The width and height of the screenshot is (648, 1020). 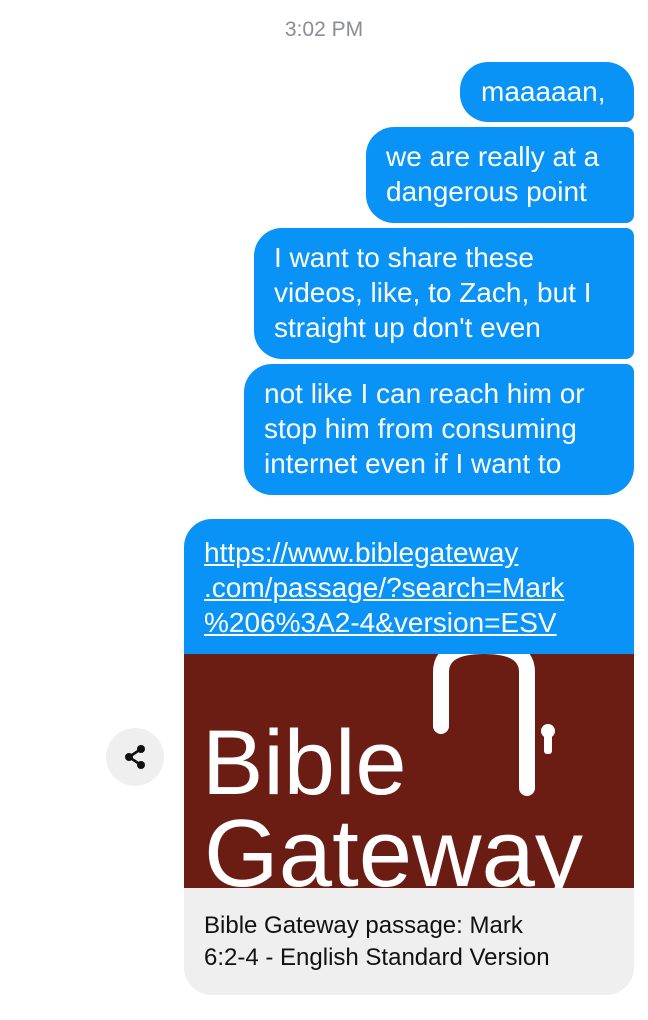 What do you see at coordinates (377, 957) in the screenshot?
I see `caption-line: 6:2-4 - English Standard Version` at bounding box center [377, 957].